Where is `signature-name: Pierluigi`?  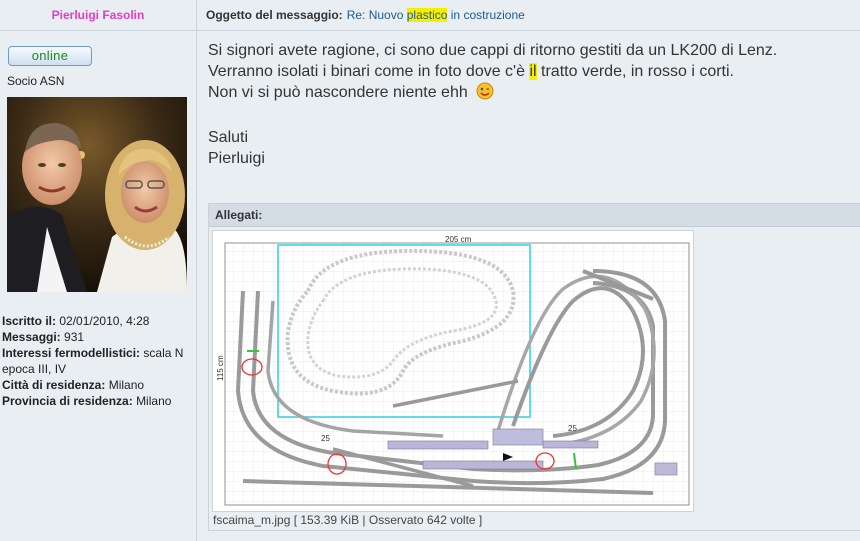
signature-name: Pierluigi is located at coordinates (236, 158).